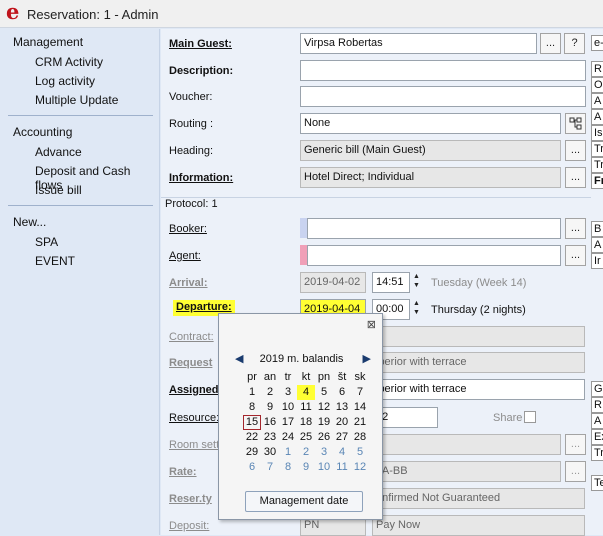 The image size is (603, 536). I want to click on calendar-day-other-month: 1, so click(288, 452).